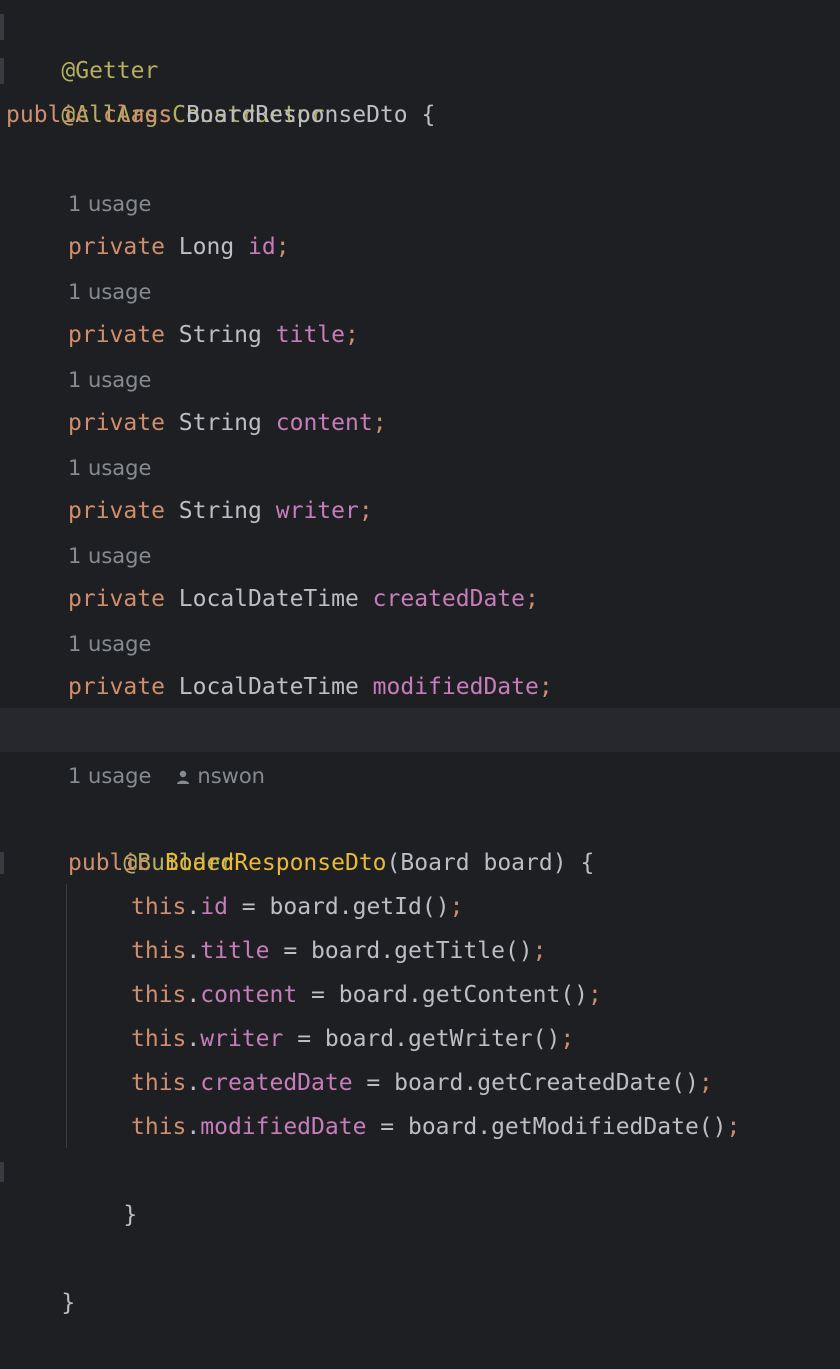 Image resolution: width=840 pixels, height=1369 pixels. I want to click on field-name: title, so click(310, 335).